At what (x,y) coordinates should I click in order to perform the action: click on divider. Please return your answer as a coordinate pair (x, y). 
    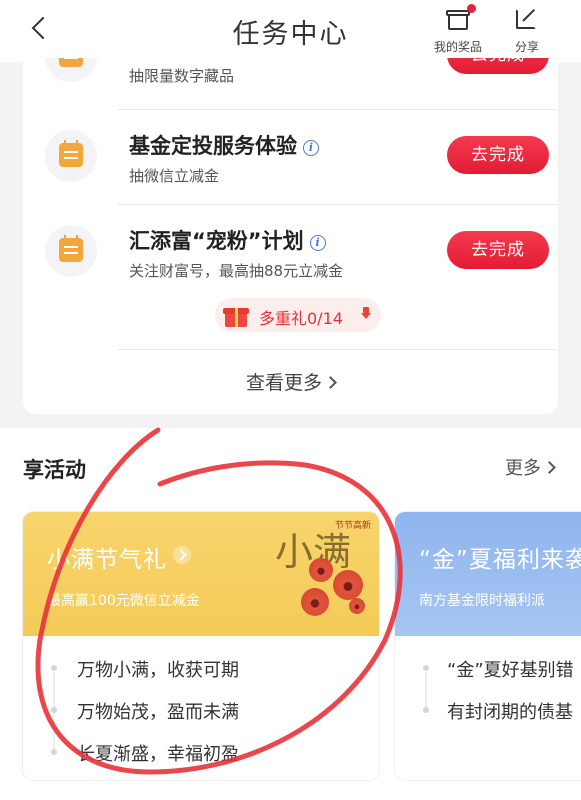
    Looking at the image, I should click on (337, 349).